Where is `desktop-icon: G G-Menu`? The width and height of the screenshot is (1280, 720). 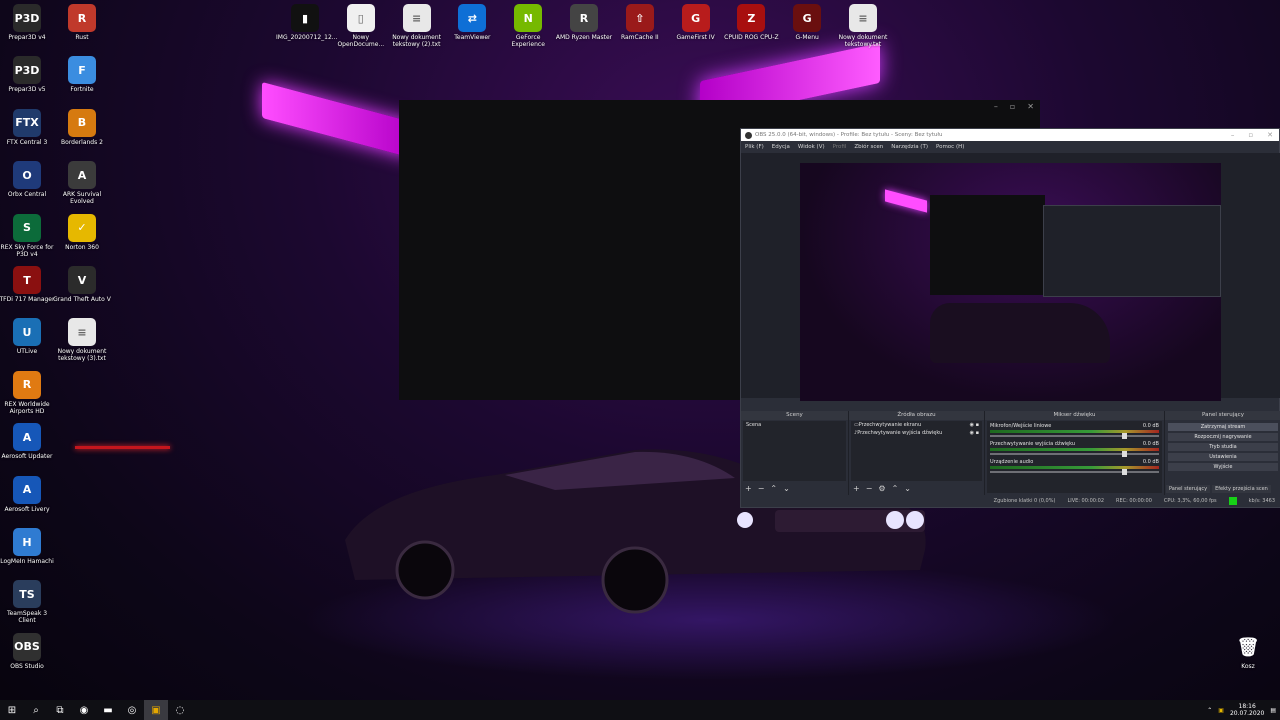
desktop-icon: G G-Menu is located at coordinates (807, 22).